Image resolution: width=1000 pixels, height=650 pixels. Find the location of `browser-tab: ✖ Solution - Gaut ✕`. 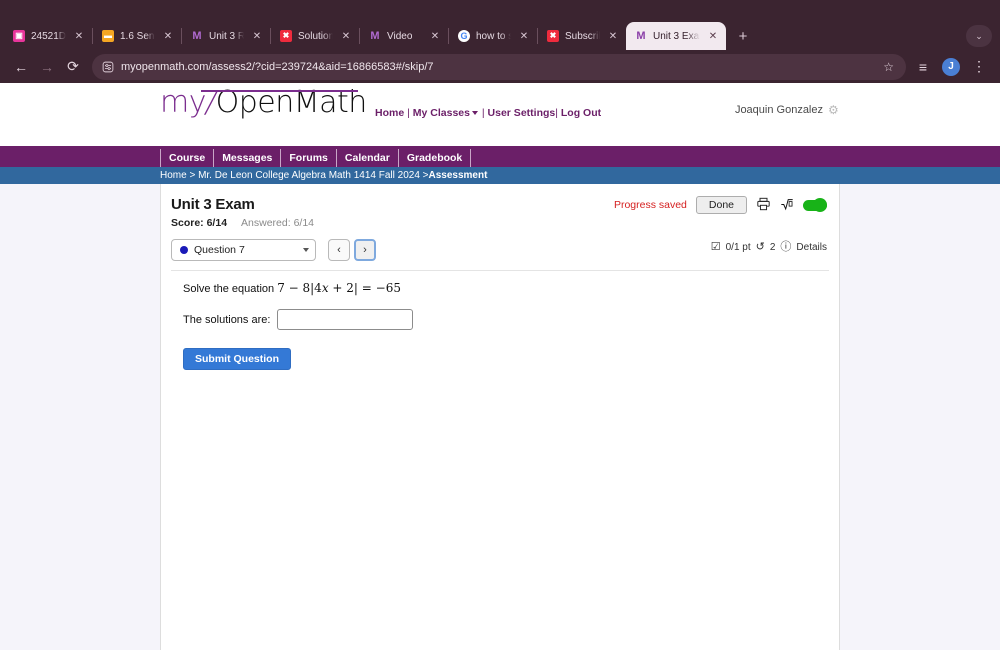

browser-tab: ✖ Solution - Gaut ✕ is located at coordinates (315, 36).